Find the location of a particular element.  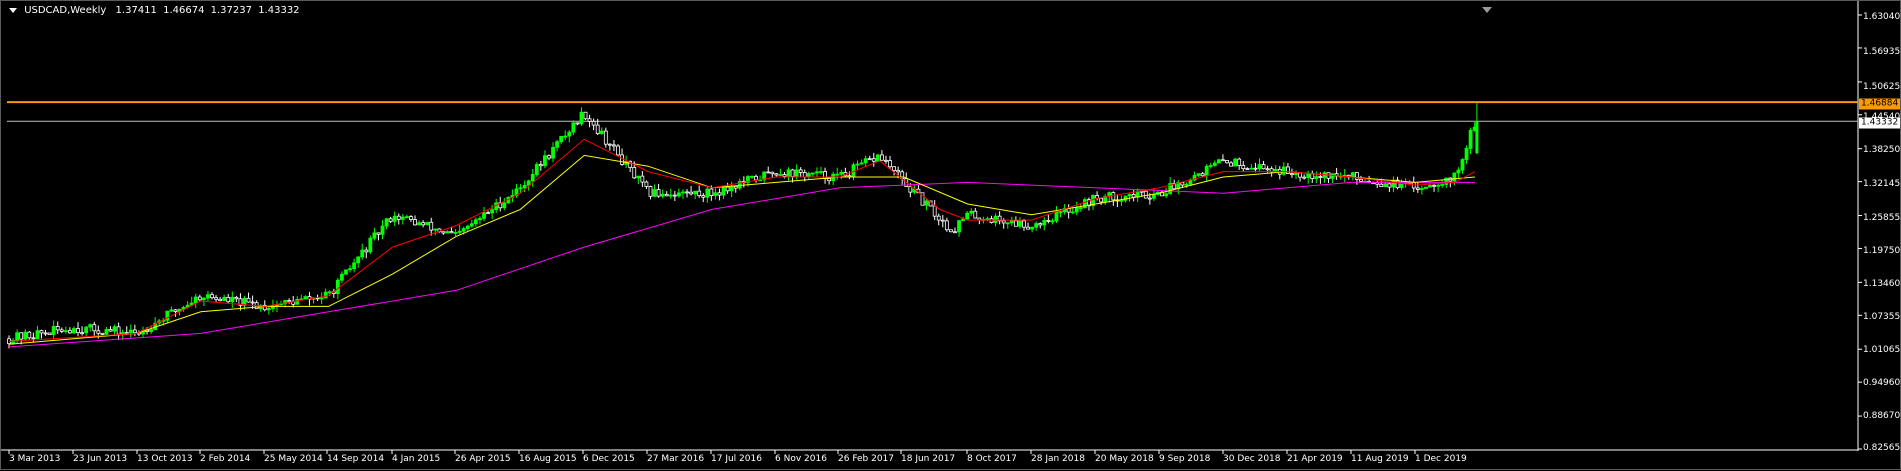

date-tick-label: 23 Jun 2013 is located at coordinates (100, 459).